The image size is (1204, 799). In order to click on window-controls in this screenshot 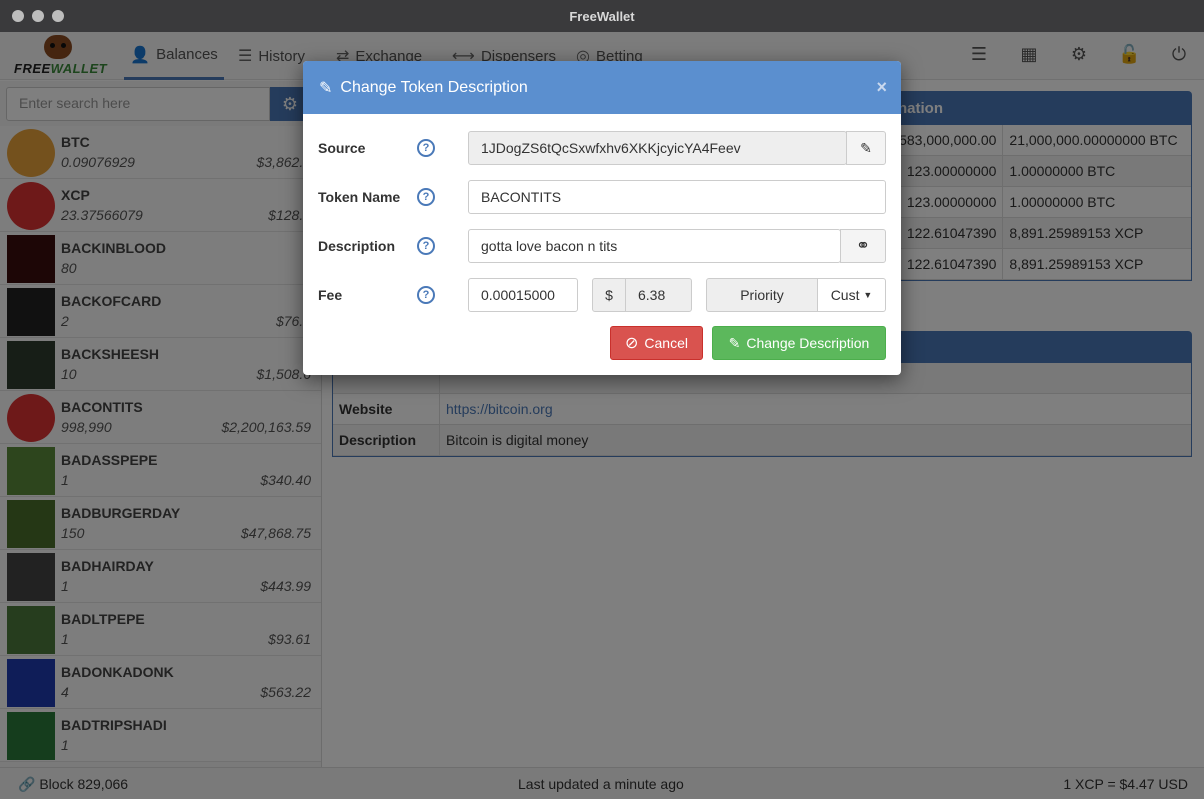, I will do `click(38, 16)`.